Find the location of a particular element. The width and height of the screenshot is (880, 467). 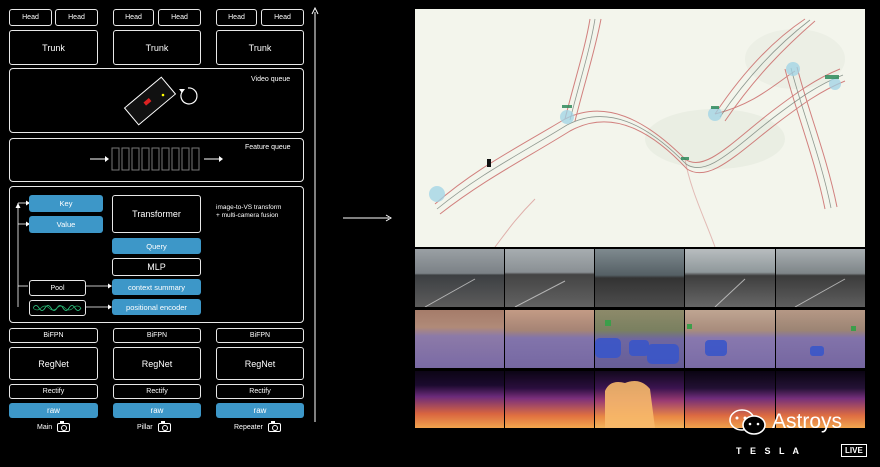

feature-queue-slots is located at coordinates (156, 159).